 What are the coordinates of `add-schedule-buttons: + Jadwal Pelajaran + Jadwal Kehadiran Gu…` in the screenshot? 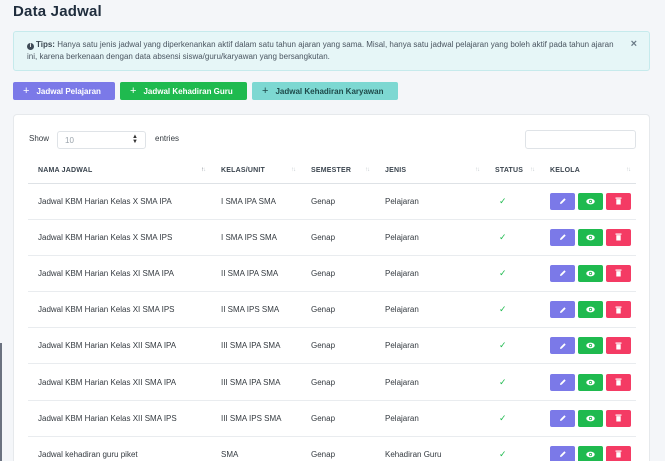 It's located at (208, 91).